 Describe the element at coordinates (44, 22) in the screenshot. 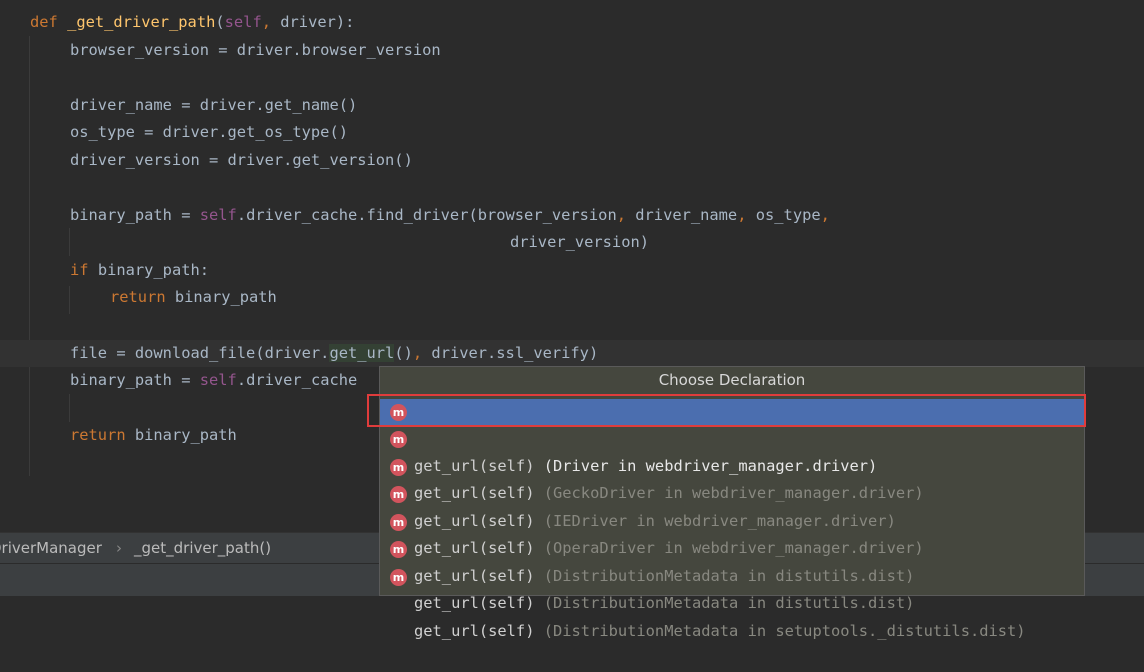

I see `keyword-def: def` at that location.